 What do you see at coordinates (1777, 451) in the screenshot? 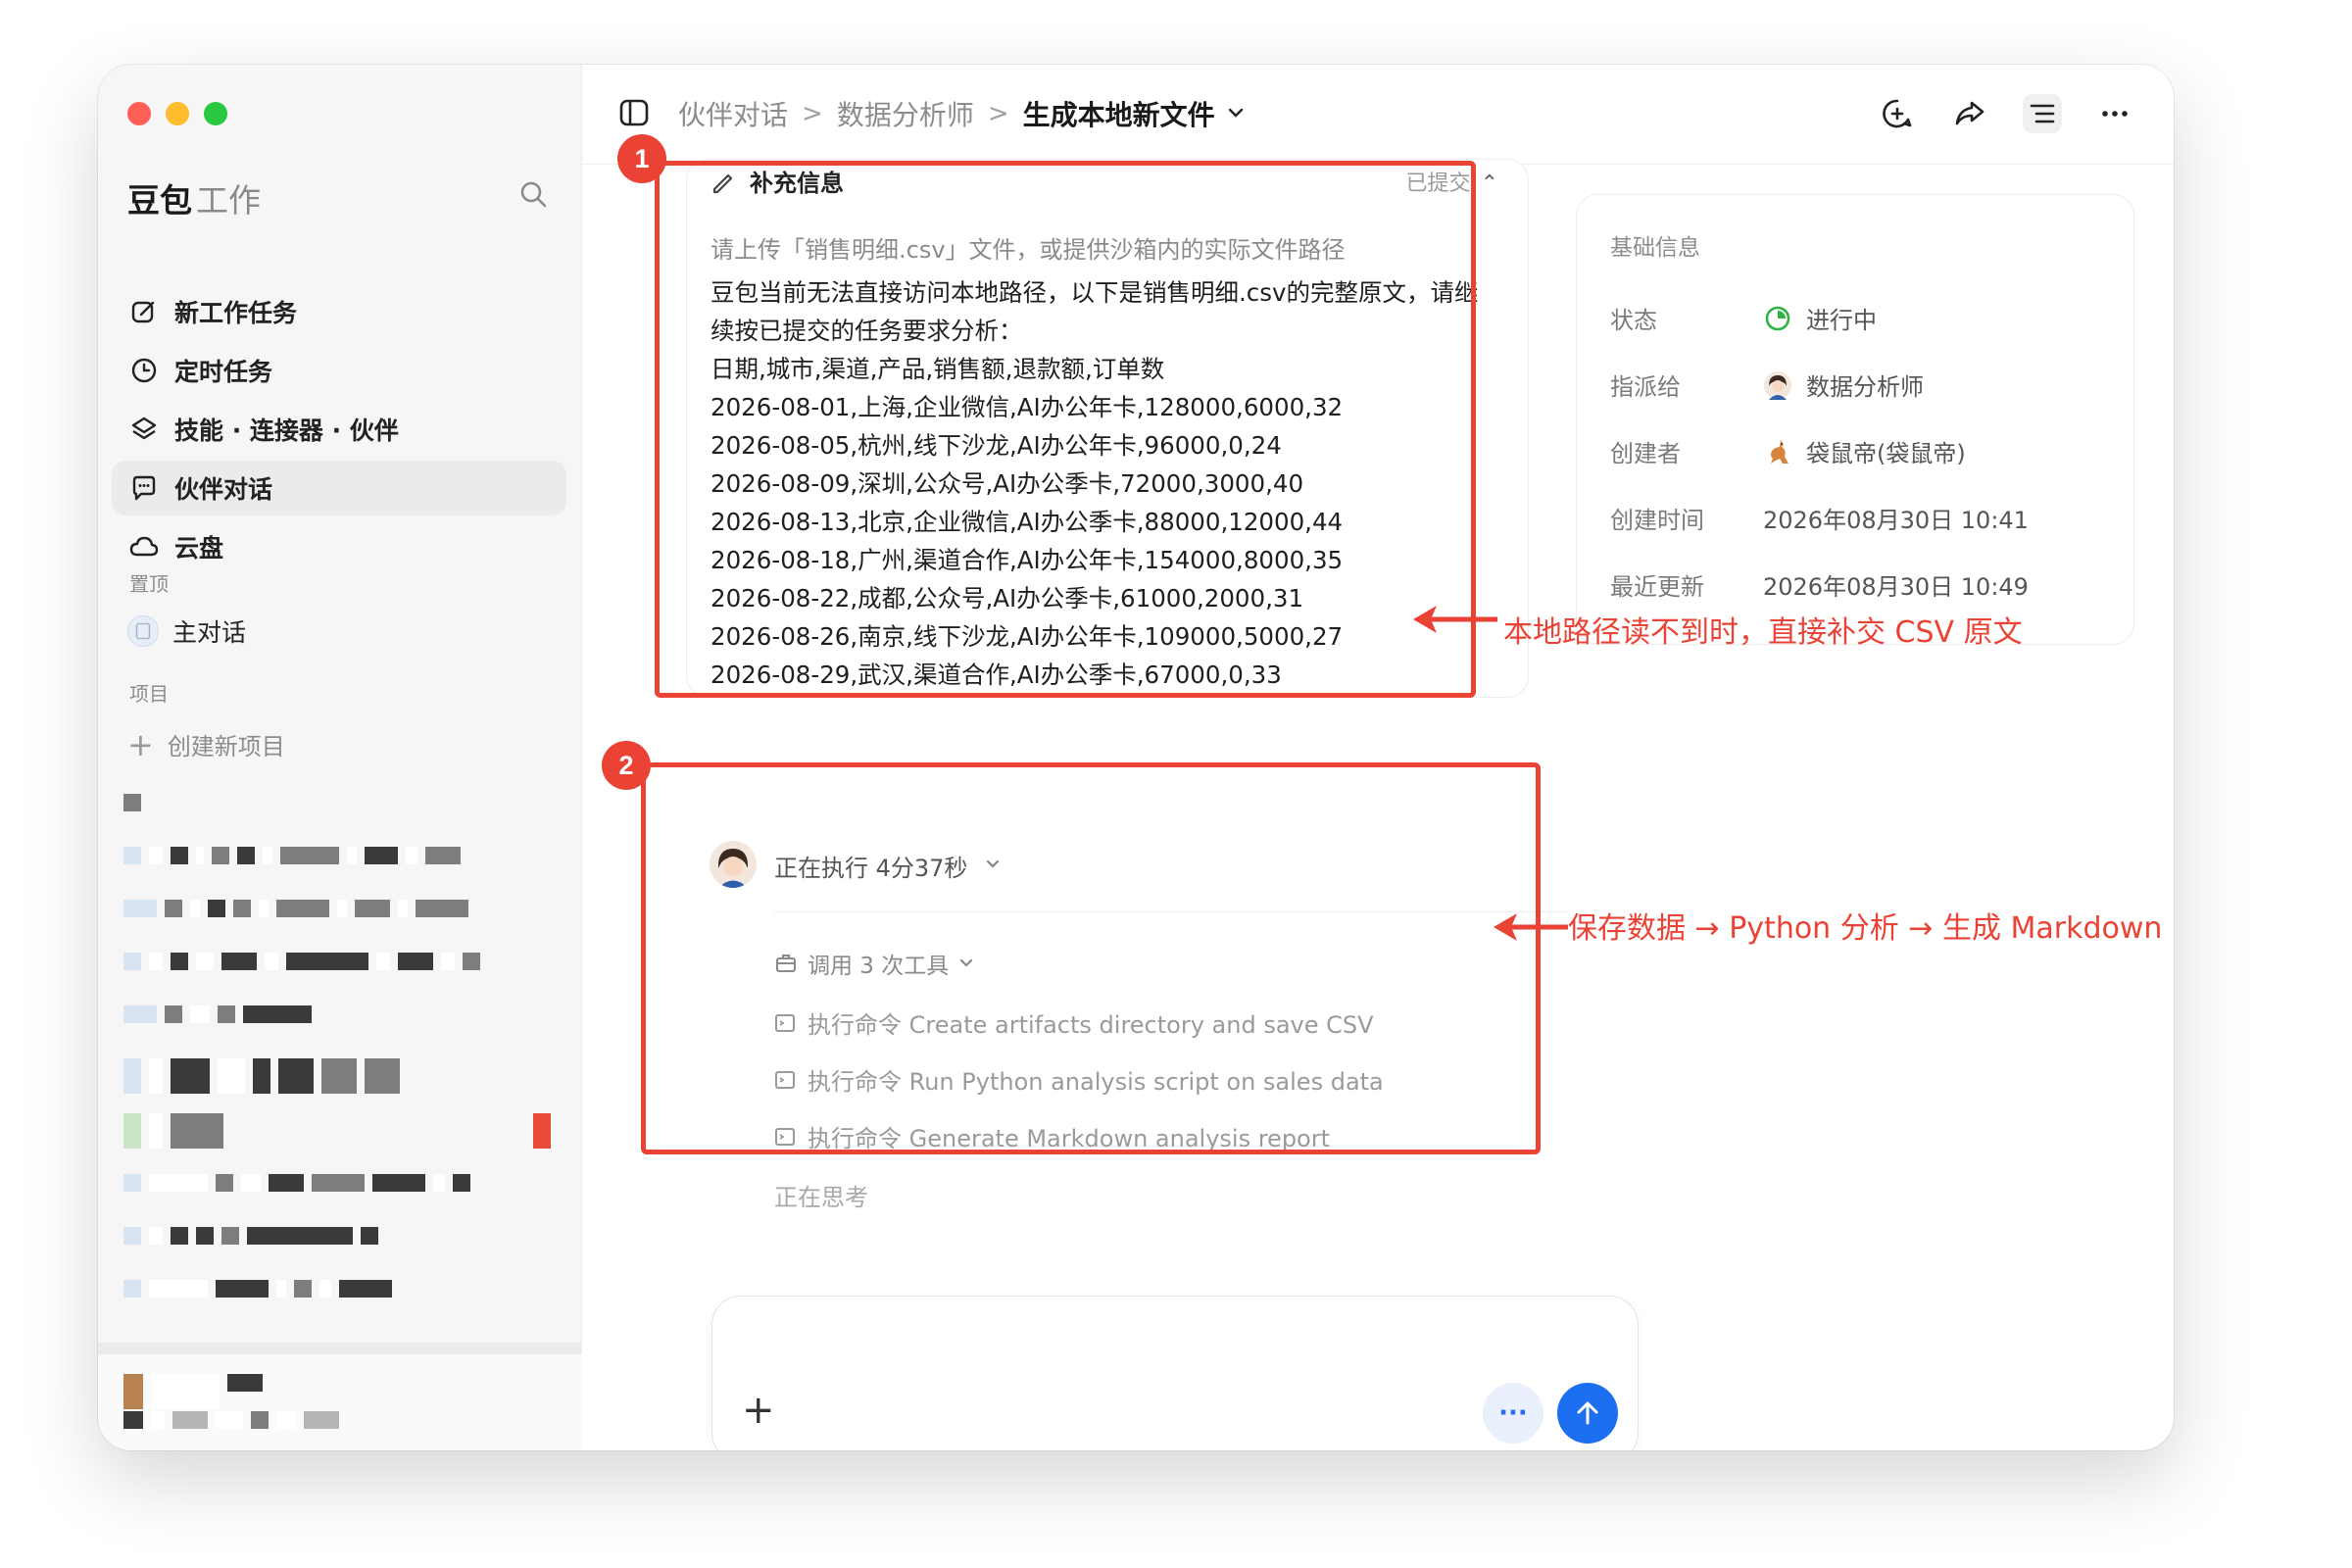
I see `kangaroo-avatar-icon` at bounding box center [1777, 451].